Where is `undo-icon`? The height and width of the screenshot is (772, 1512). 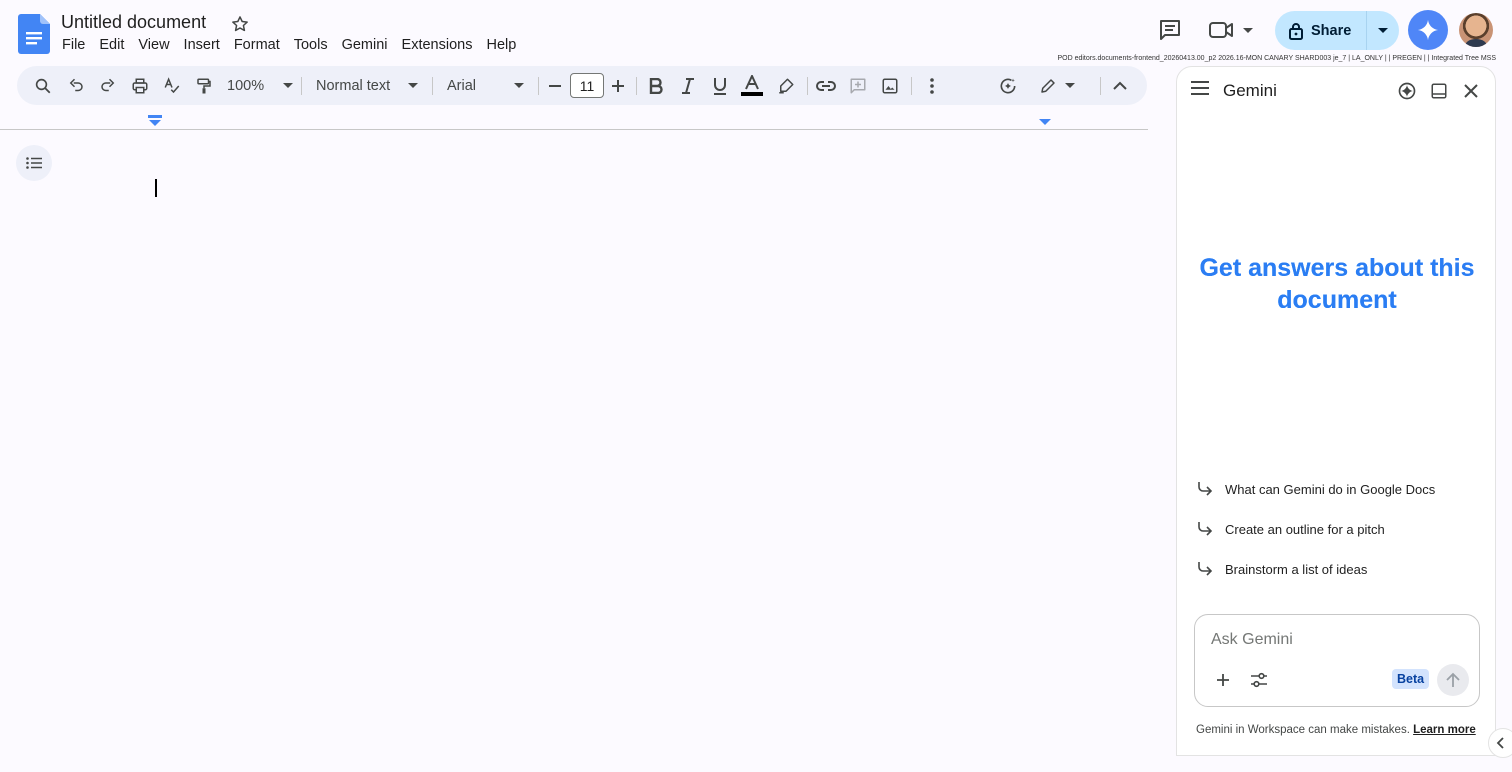 undo-icon is located at coordinates (76, 85).